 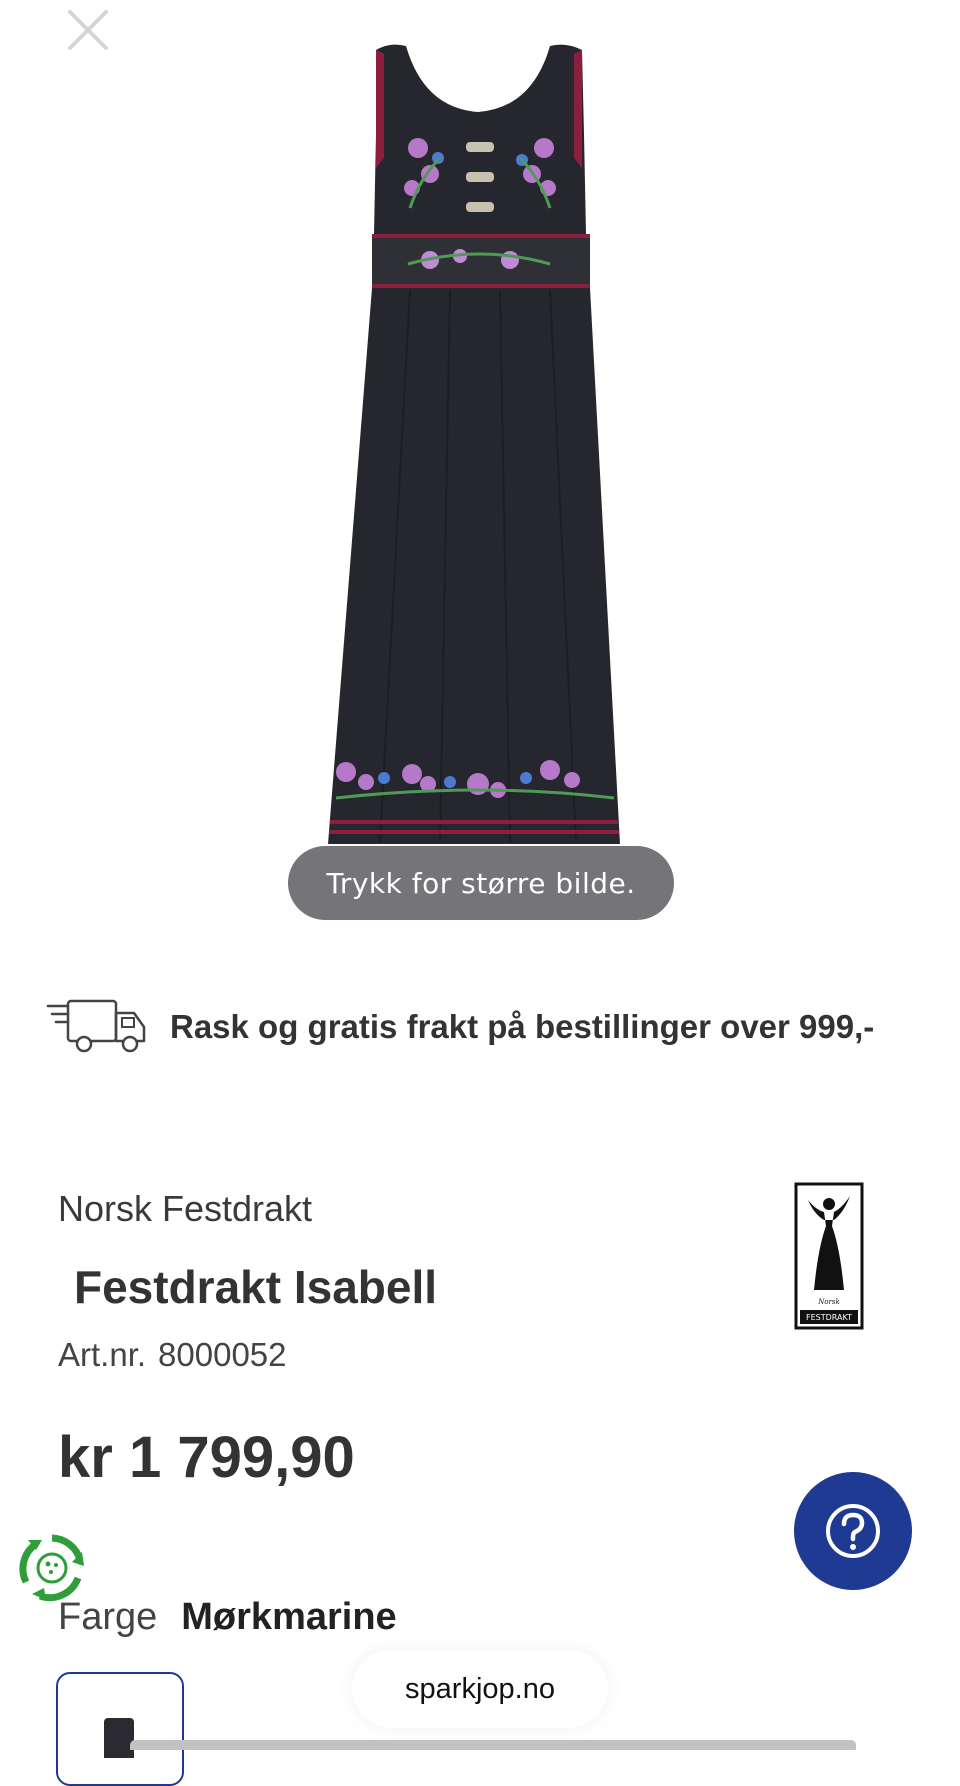 What do you see at coordinates (96, 1026) in the screenshot?
I see `delivery-truck-icon` at bounding box center [96, 1026].